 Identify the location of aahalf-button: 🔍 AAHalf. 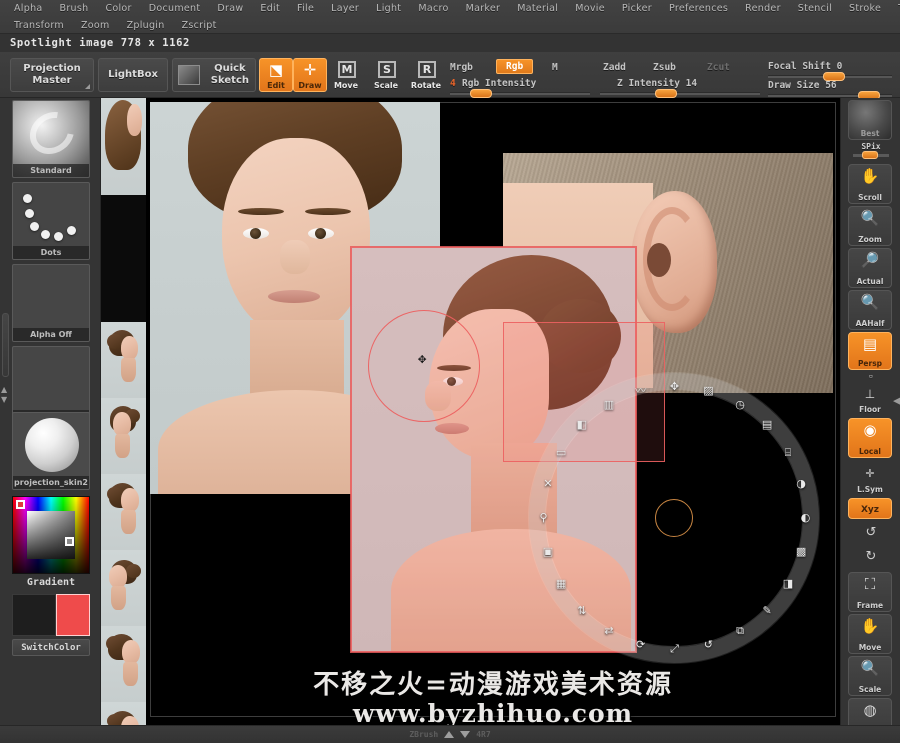
(870, 310).